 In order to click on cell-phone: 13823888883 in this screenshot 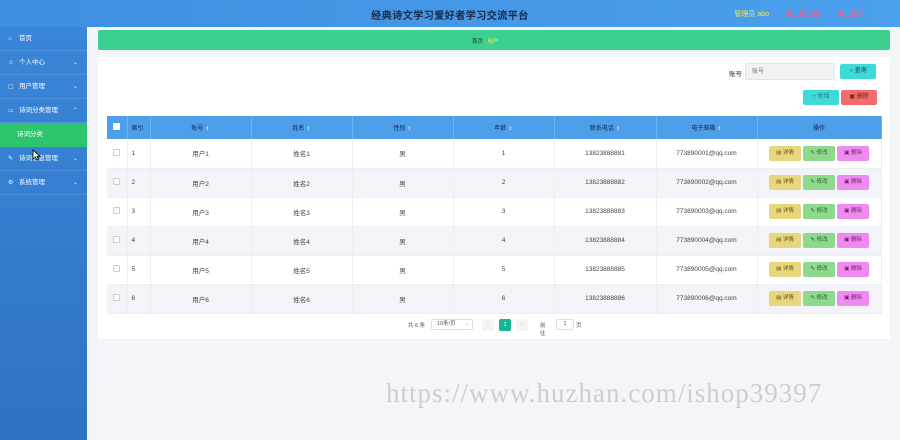, I will do `click(605, 212)`.